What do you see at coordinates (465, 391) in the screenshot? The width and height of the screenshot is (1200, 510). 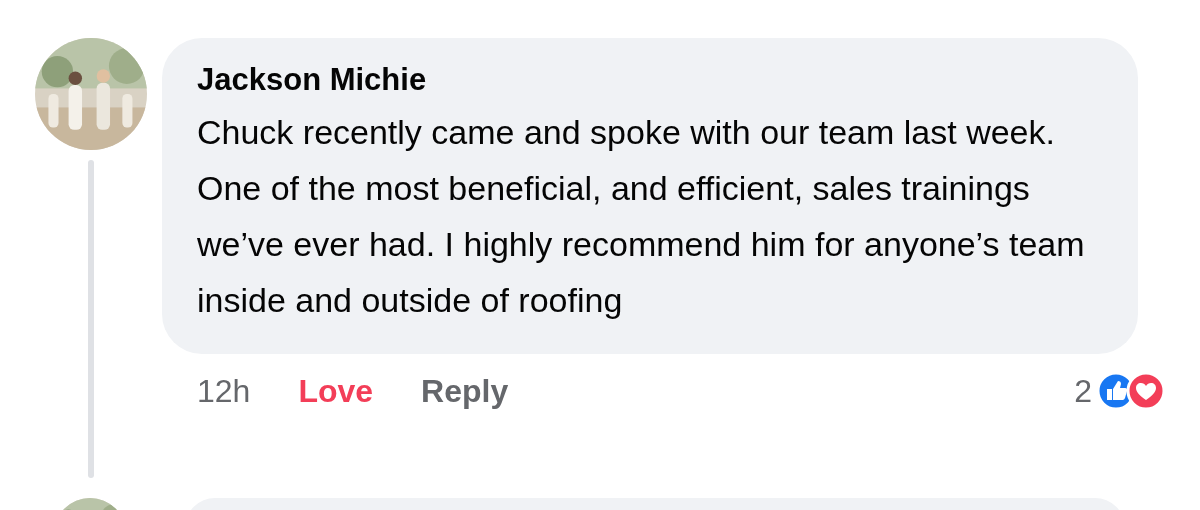 I see `reply-link: Reply` at bounding box center [465, 391].